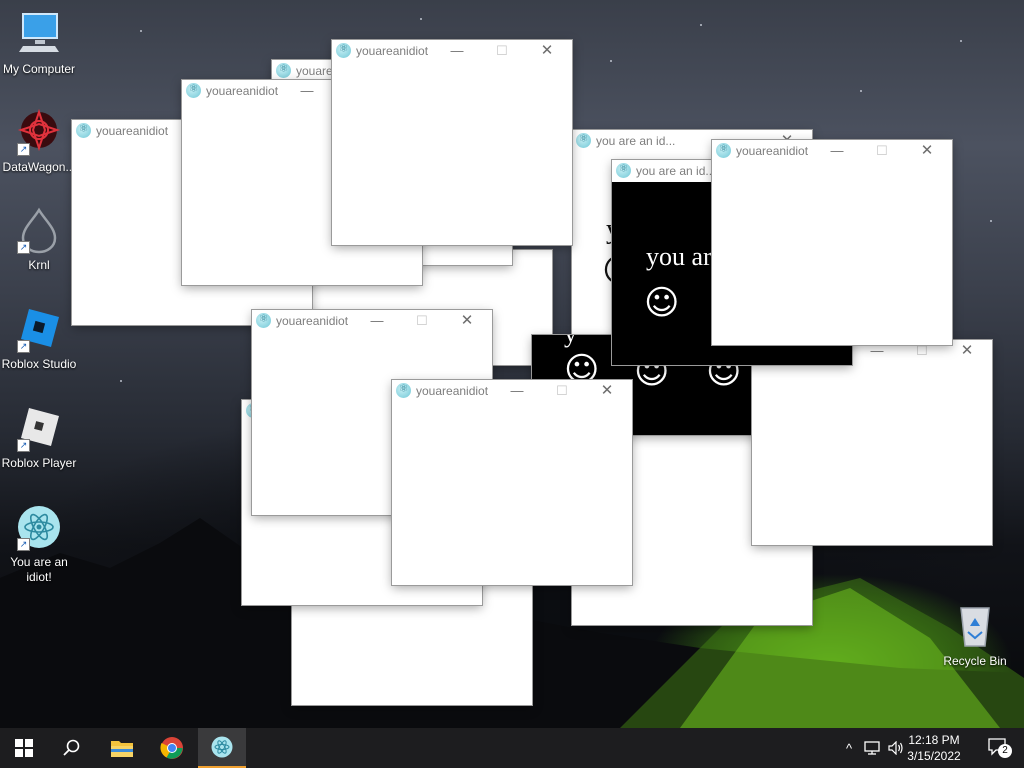 The image size is (1024, 768). What do you see at coordinates (24, 748) in the screenshot?
I see `windows-start-icon` at bounding box center [24, 748].